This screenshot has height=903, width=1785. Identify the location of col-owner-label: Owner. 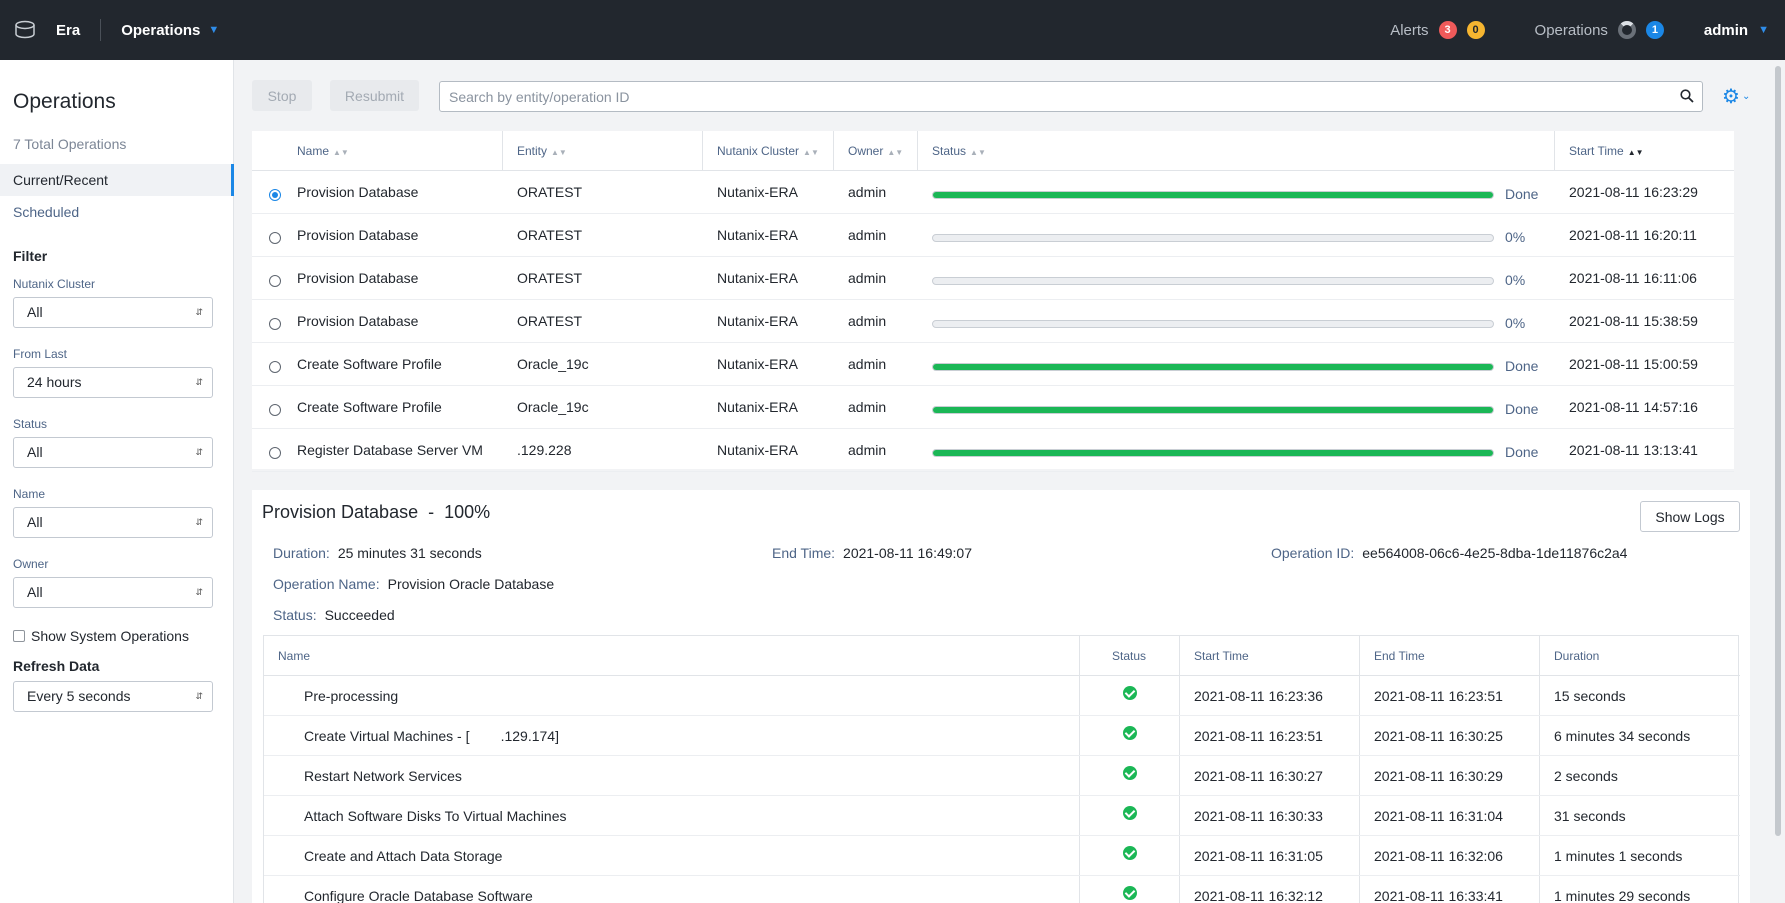
(866, 151).